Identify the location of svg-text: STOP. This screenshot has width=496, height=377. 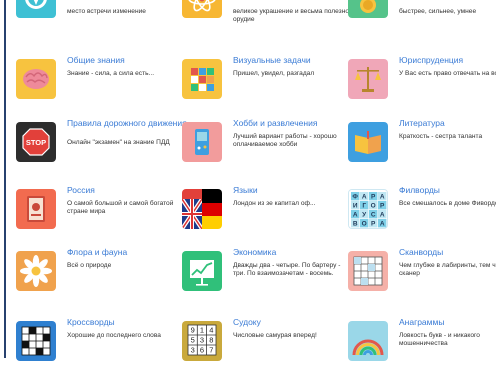
(36, 142).